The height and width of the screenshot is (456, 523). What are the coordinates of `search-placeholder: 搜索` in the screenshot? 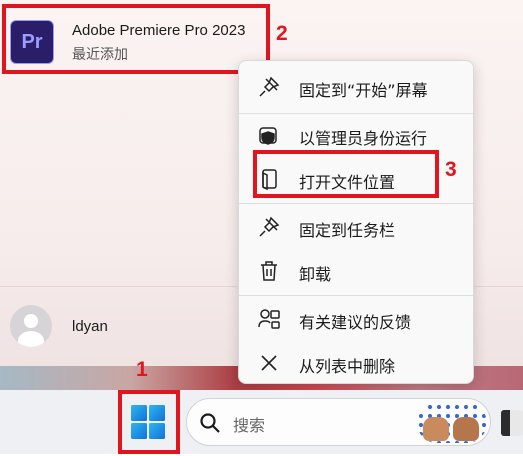 It's located at (249, 425).